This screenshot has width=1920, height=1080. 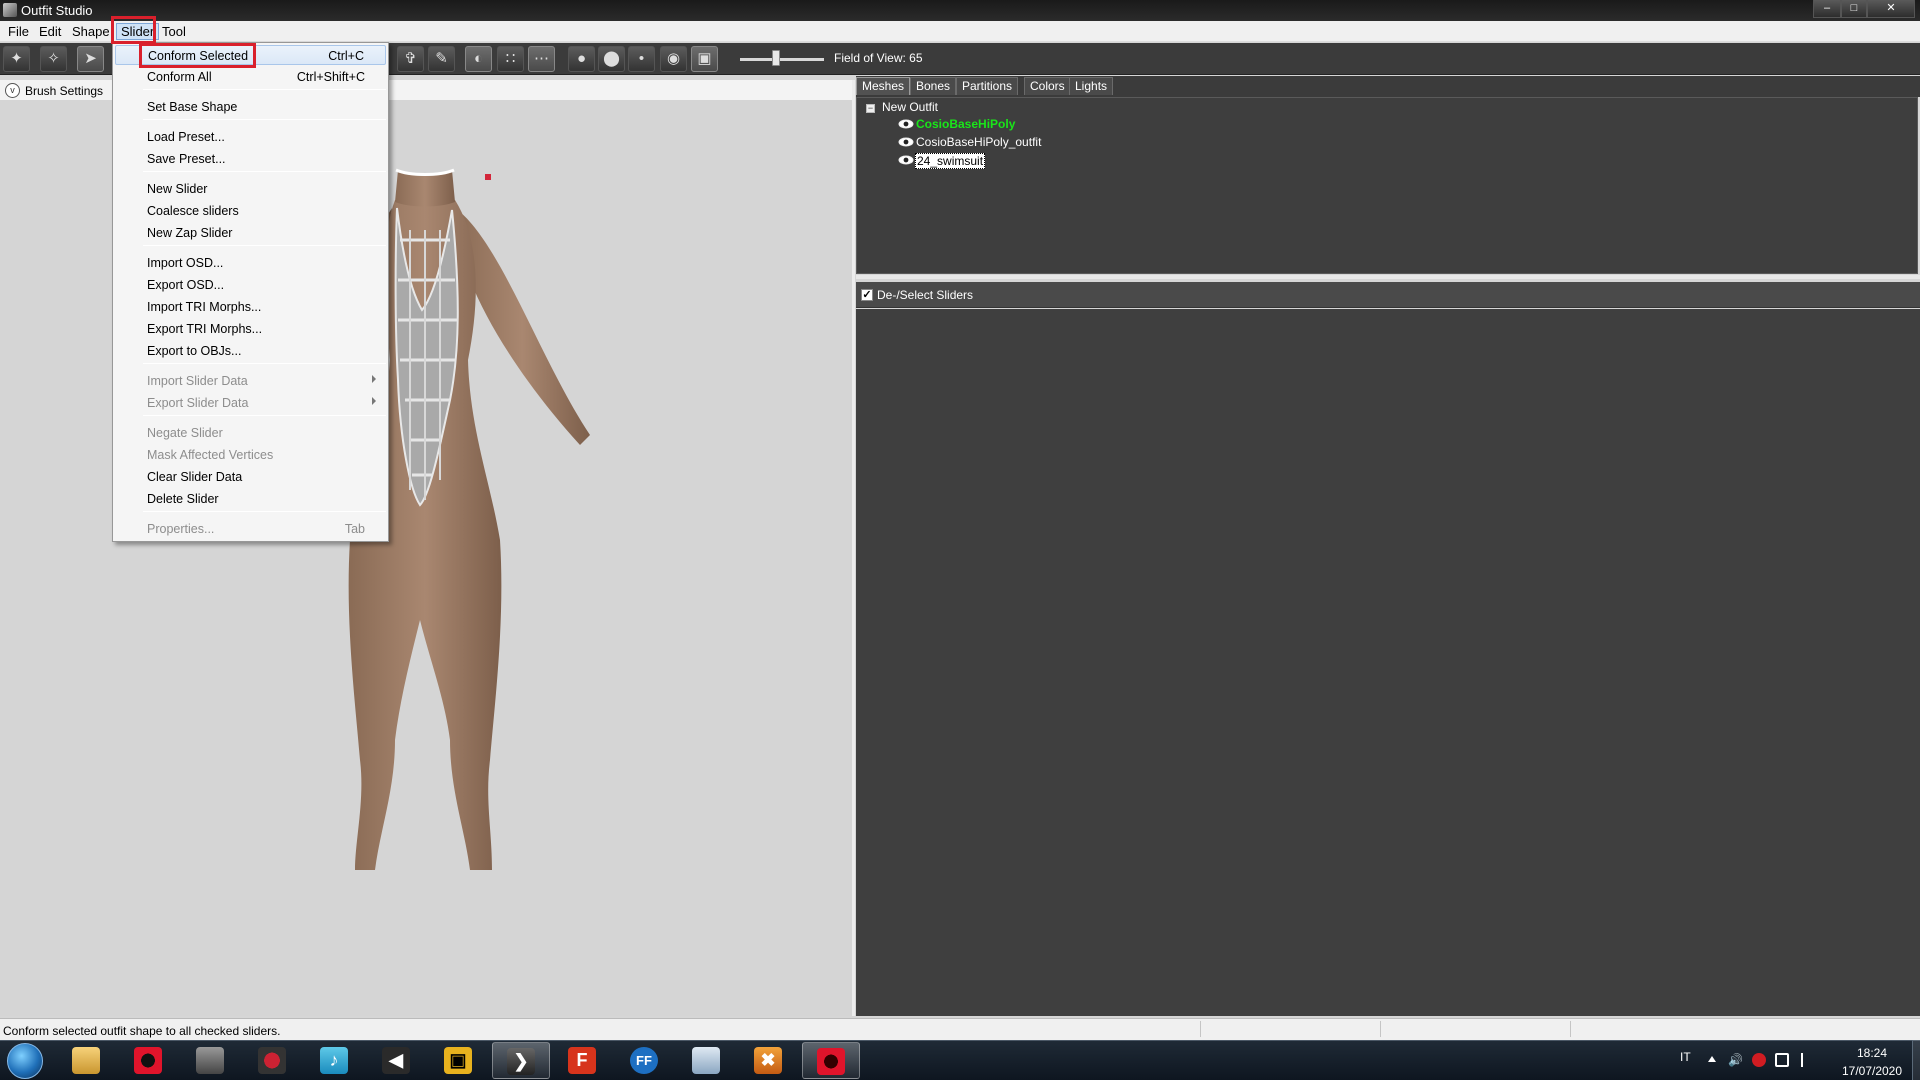 I want to click on tab-meshes: Meshes, so click(x=883, y=86).